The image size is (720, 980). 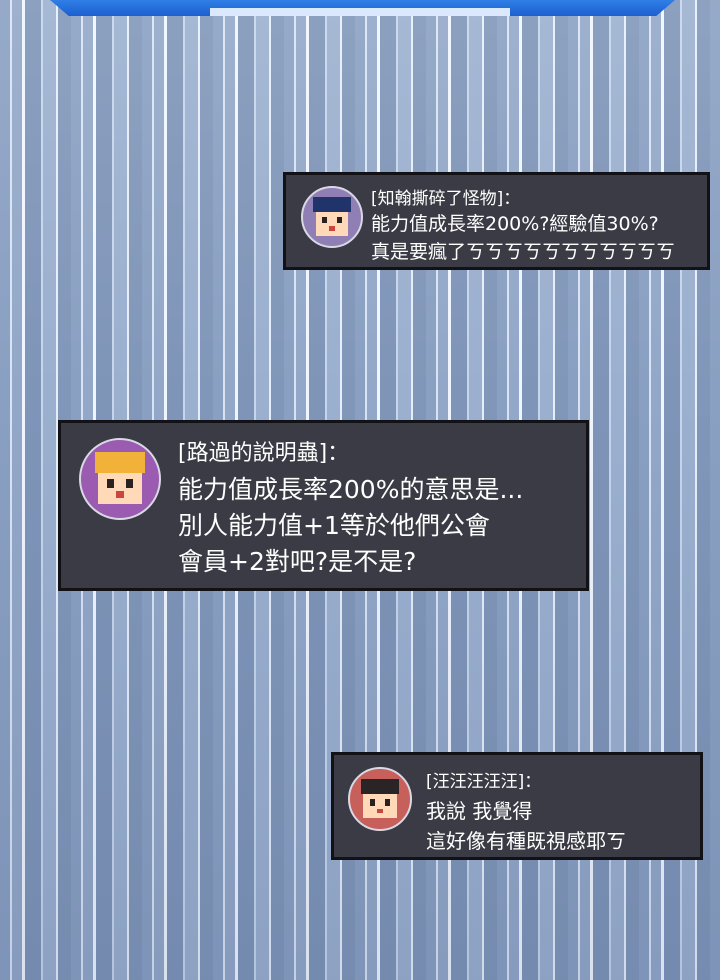 I want to click on speaker-name: [汪汪汪汪汪]：, so click(x=484, y=782).